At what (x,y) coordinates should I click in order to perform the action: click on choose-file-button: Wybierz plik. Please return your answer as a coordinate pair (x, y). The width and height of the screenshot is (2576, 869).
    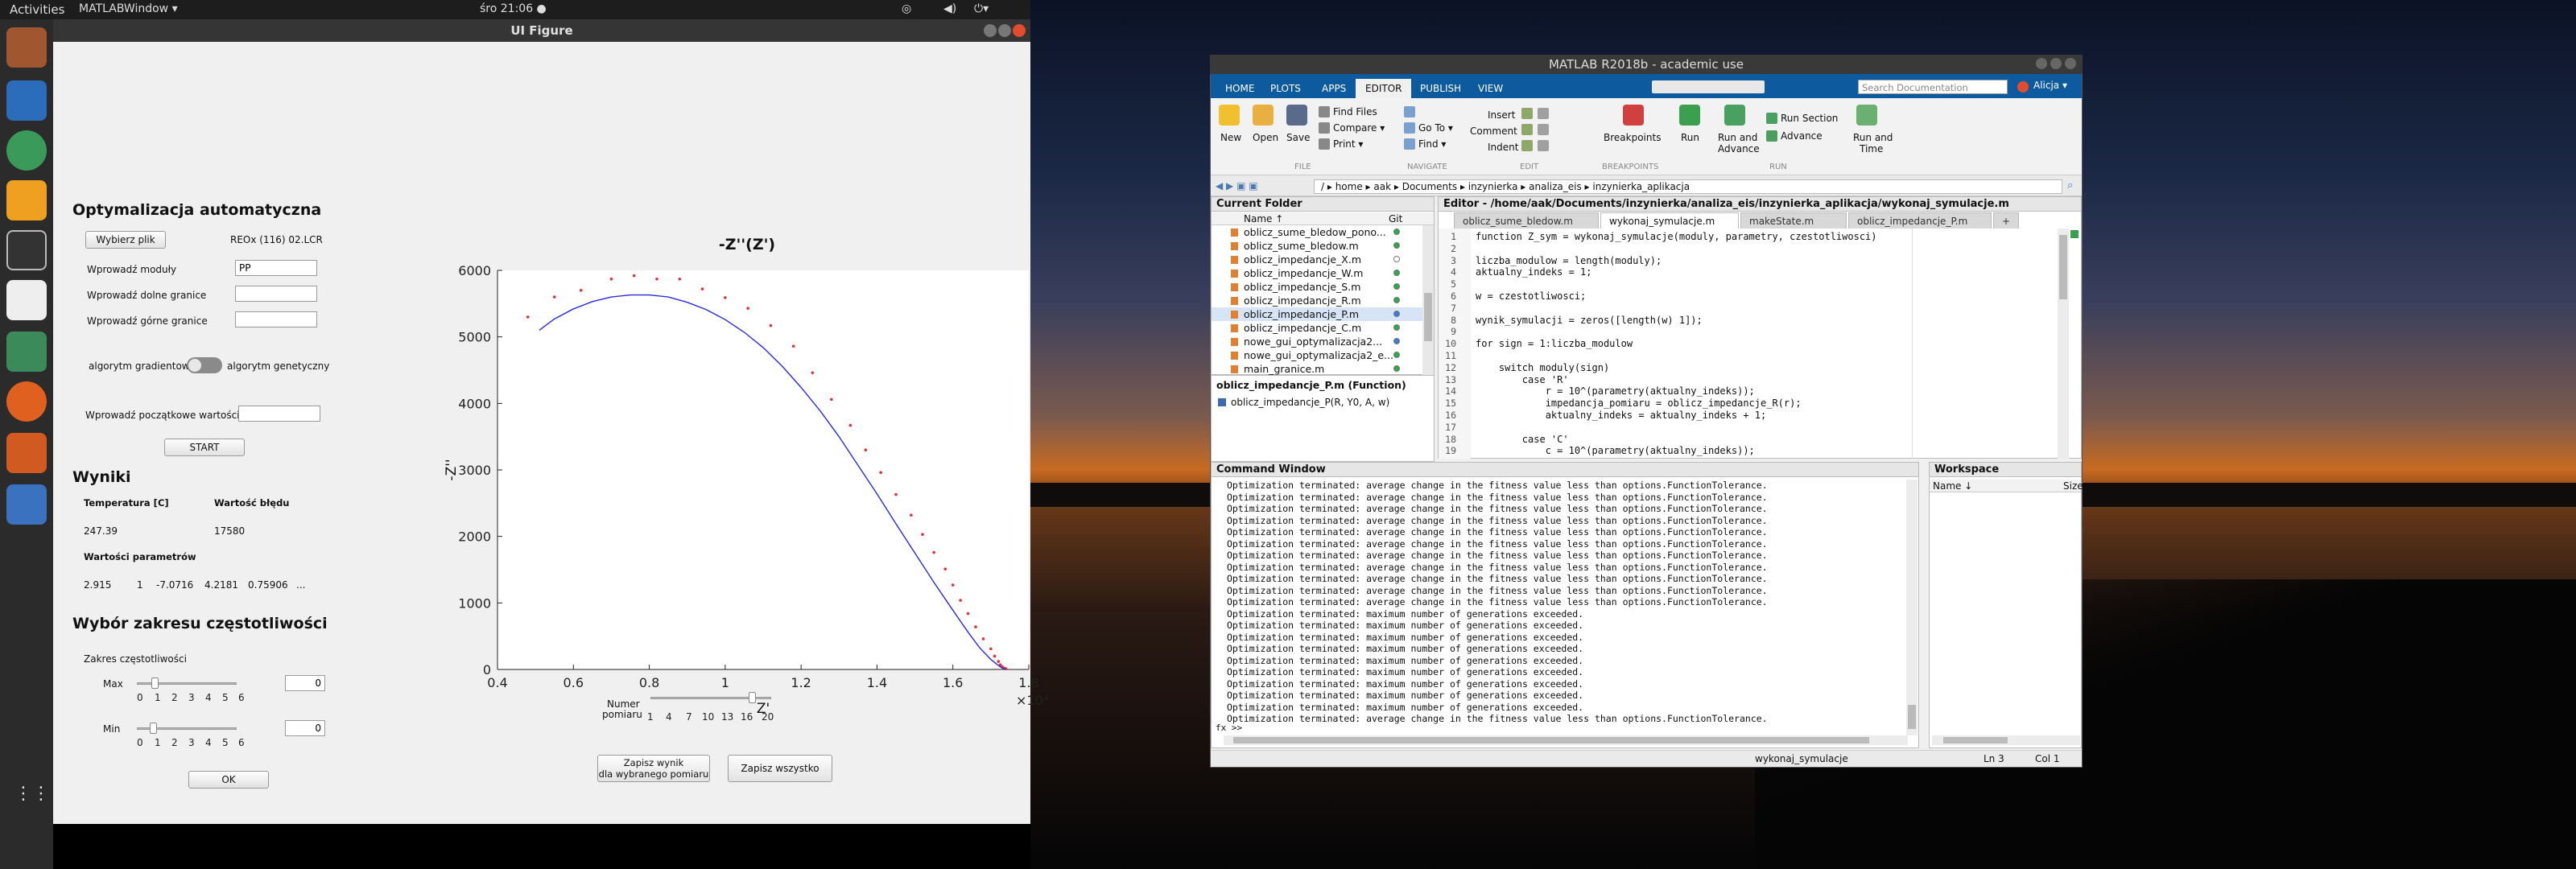
    Looking at the image, I should click on (126, 240).